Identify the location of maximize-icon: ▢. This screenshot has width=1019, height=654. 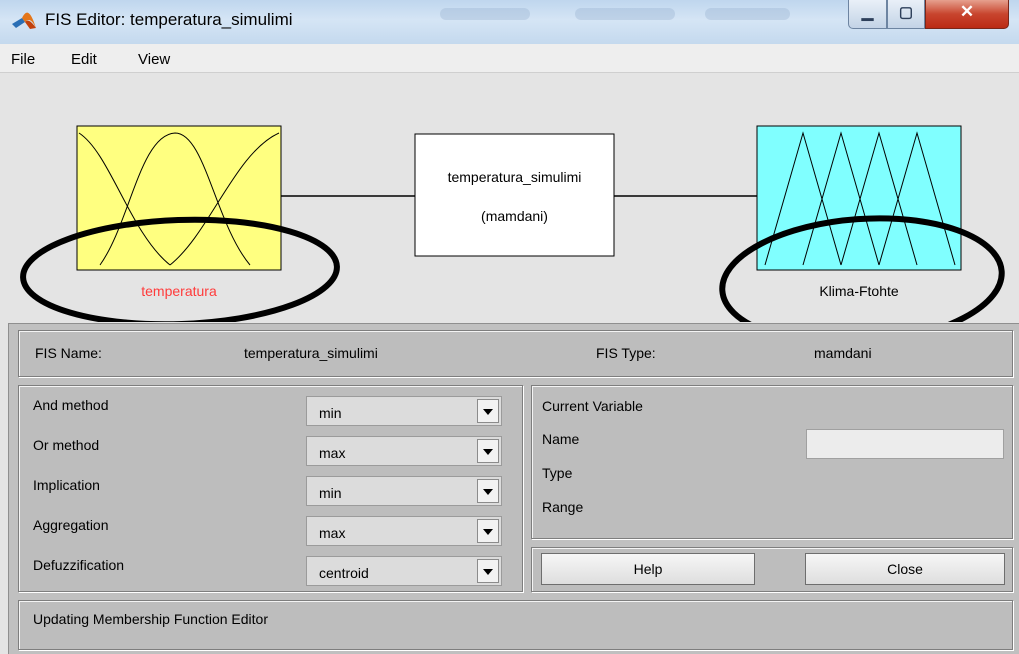
(906, 12).